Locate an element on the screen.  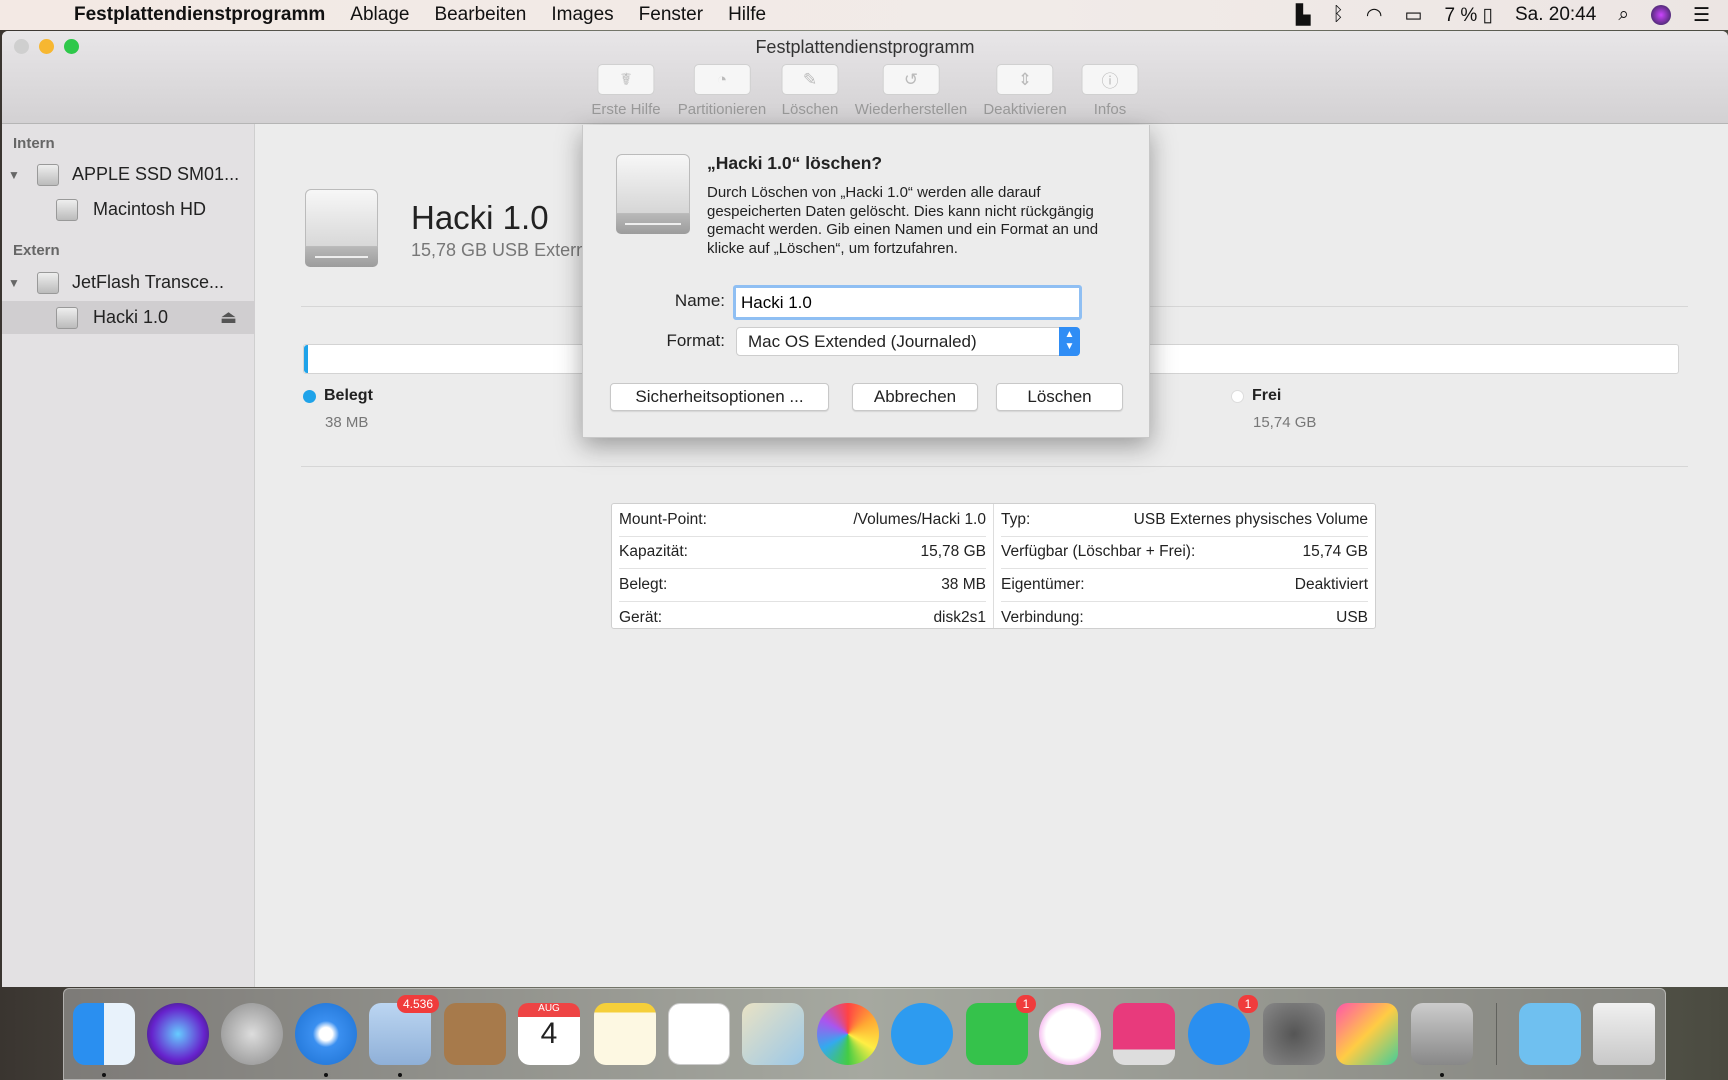
usage-bar-fill is located at coordinates (306, 359).